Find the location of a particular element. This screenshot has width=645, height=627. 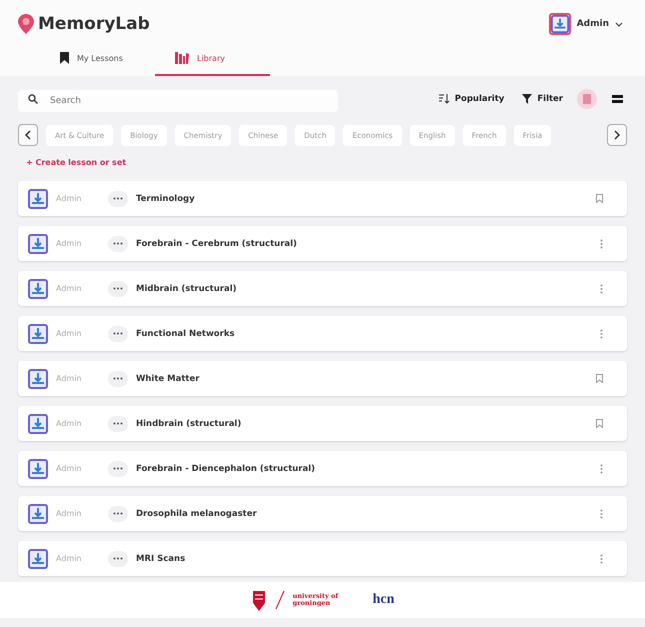

chevron-right-icon is located at coordinates (617, 135).